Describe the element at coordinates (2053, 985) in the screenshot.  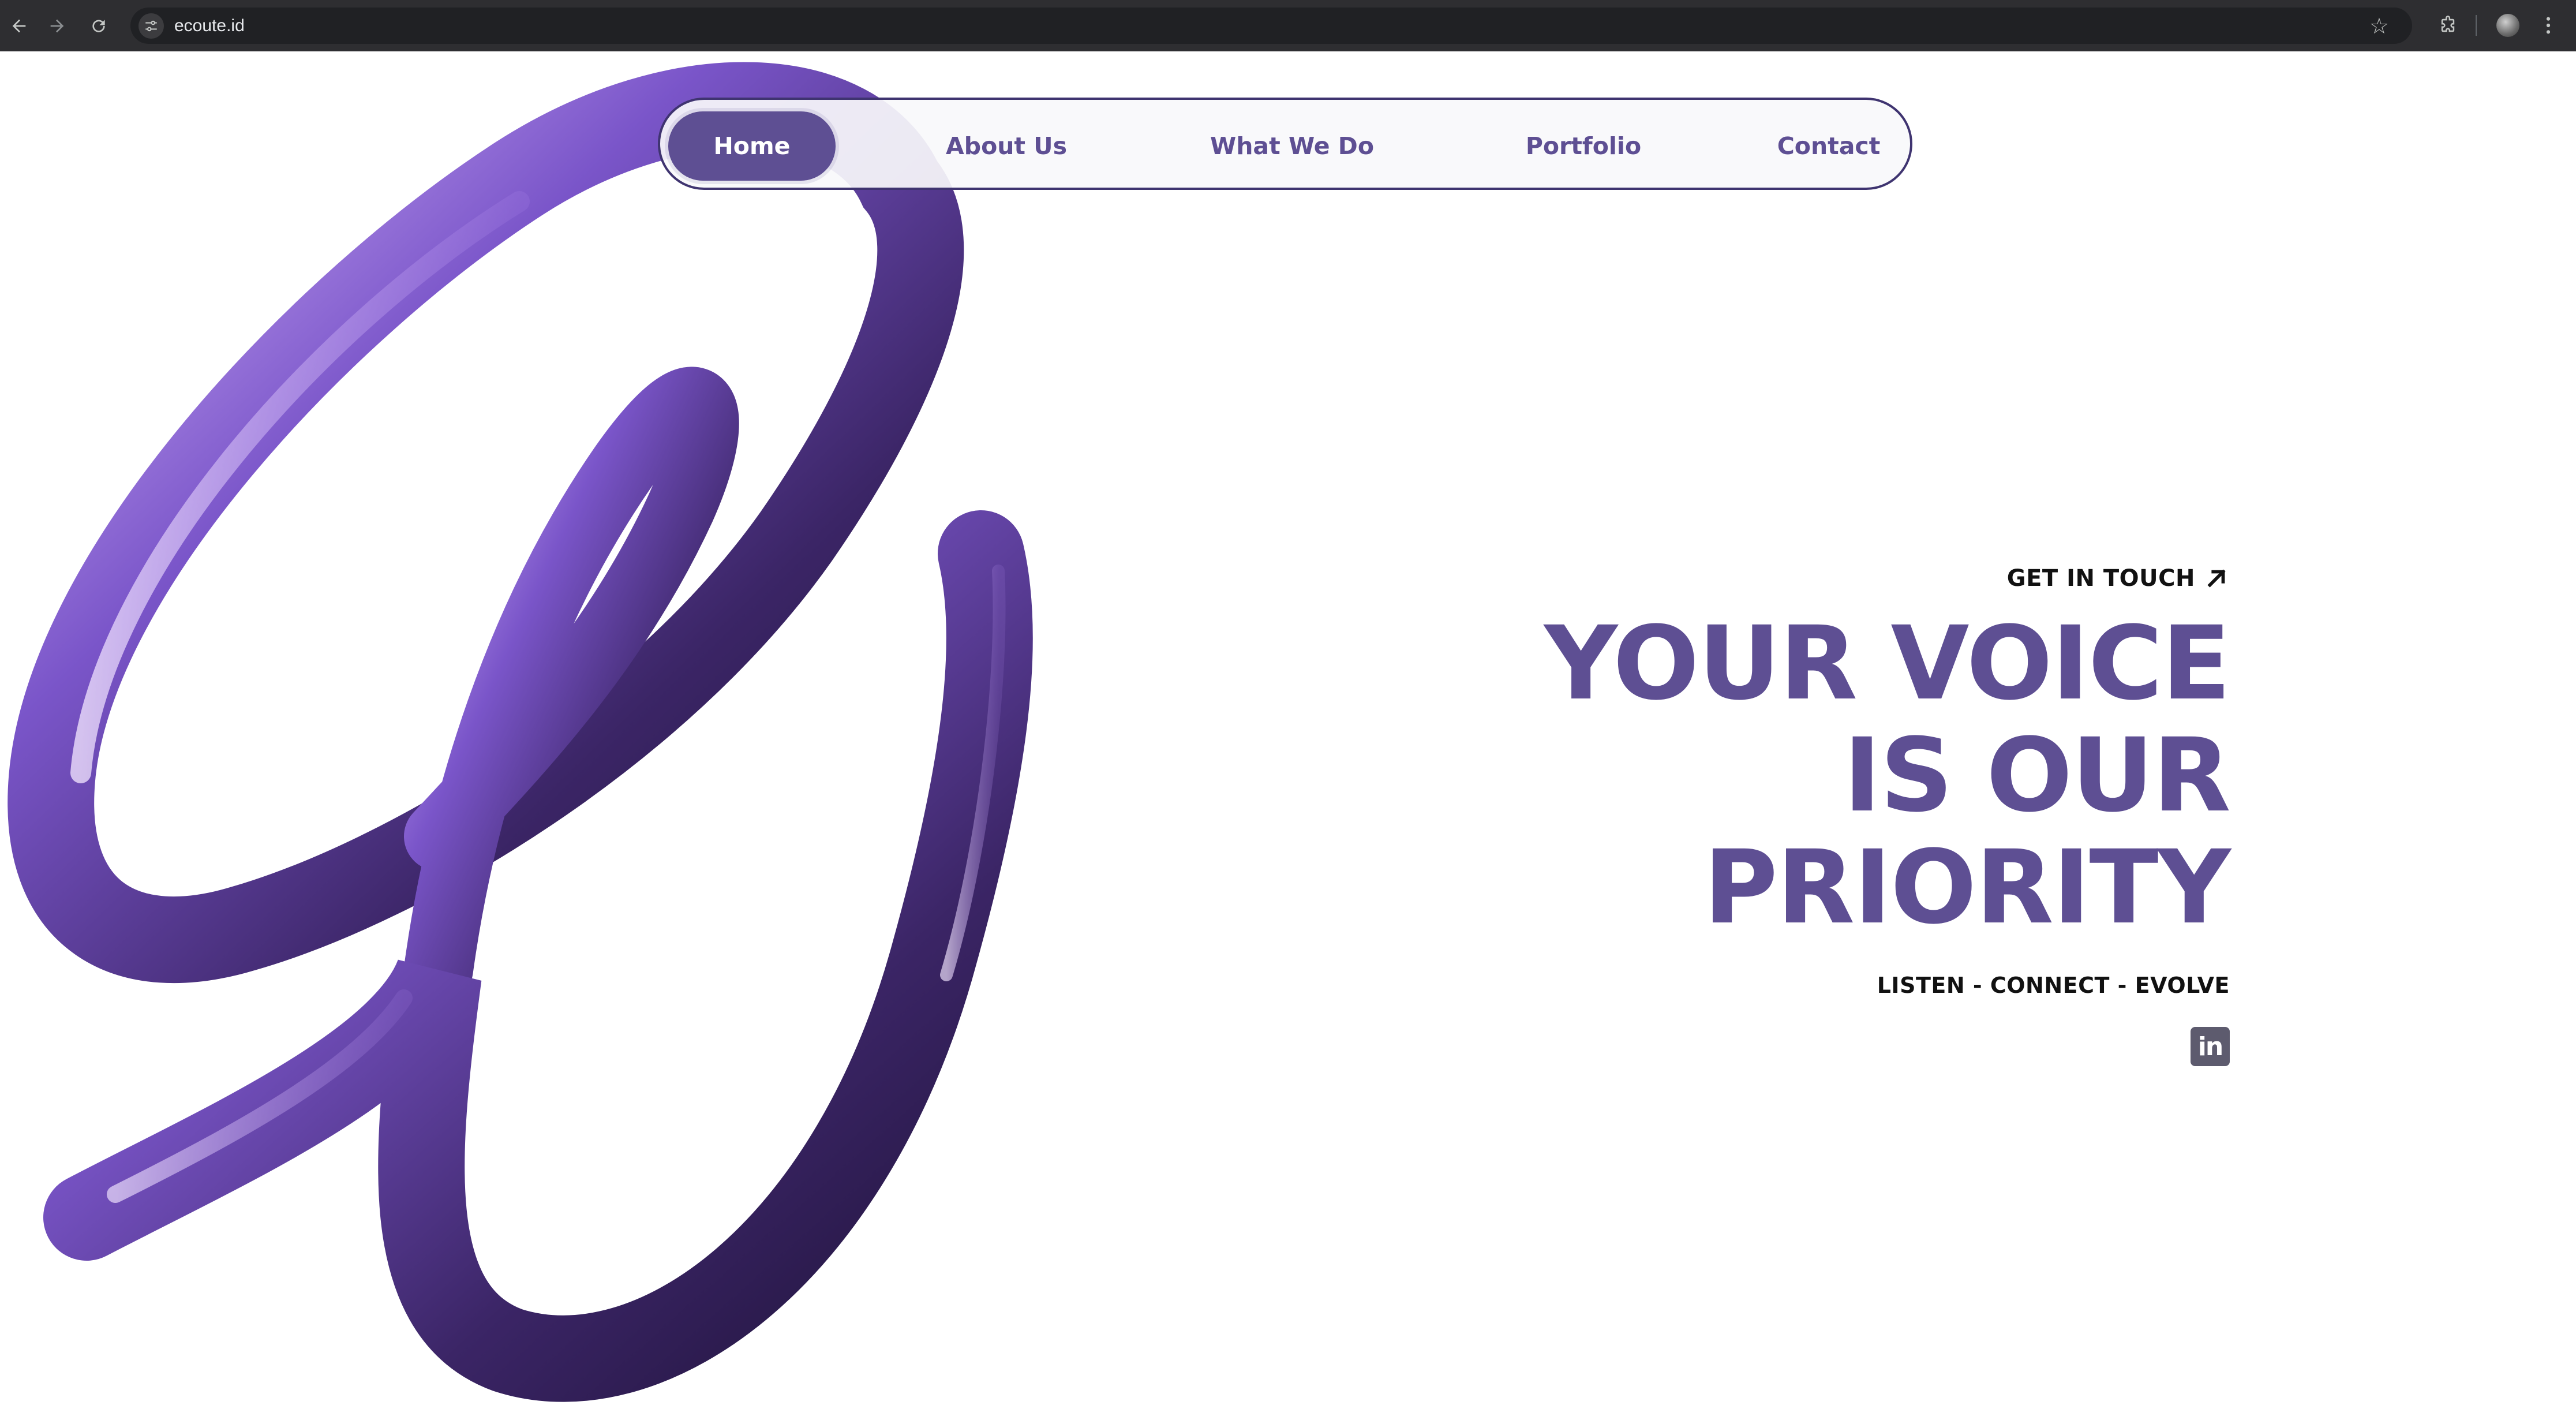
I see `hero-tagline: LISTEN - CONNECT - EVOLVE` at that location.